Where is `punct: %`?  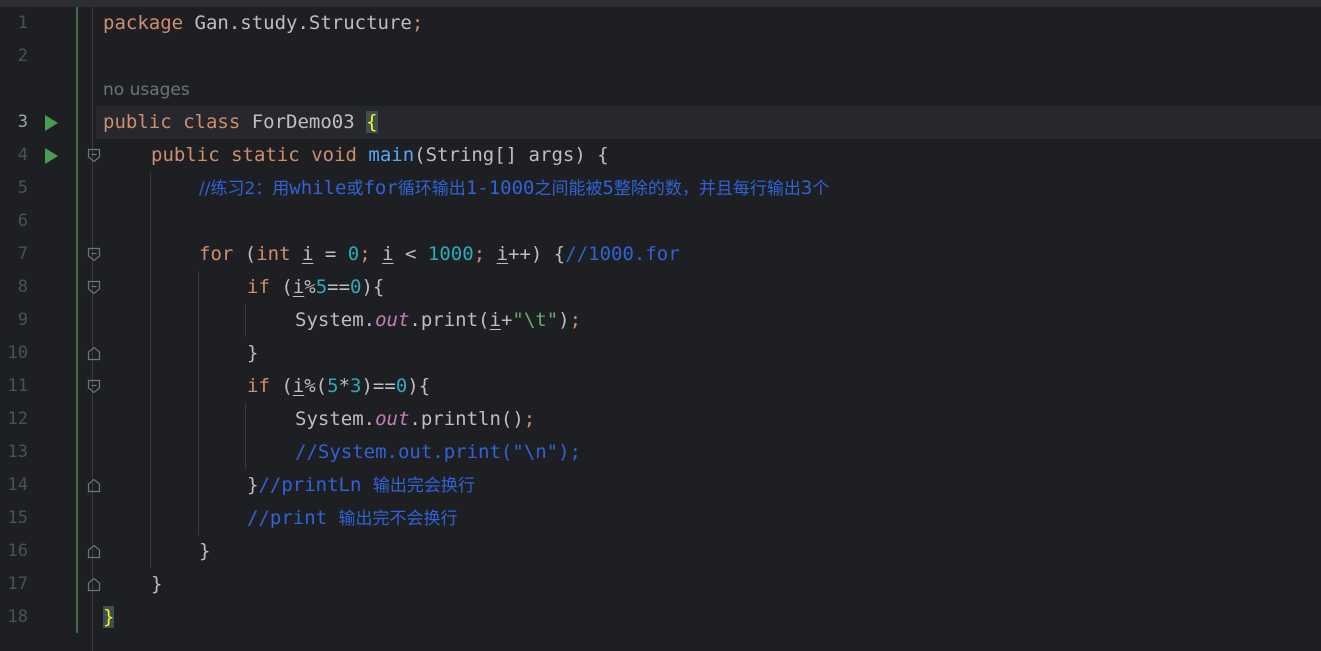 punct: % is located at coordinates (310, 287).